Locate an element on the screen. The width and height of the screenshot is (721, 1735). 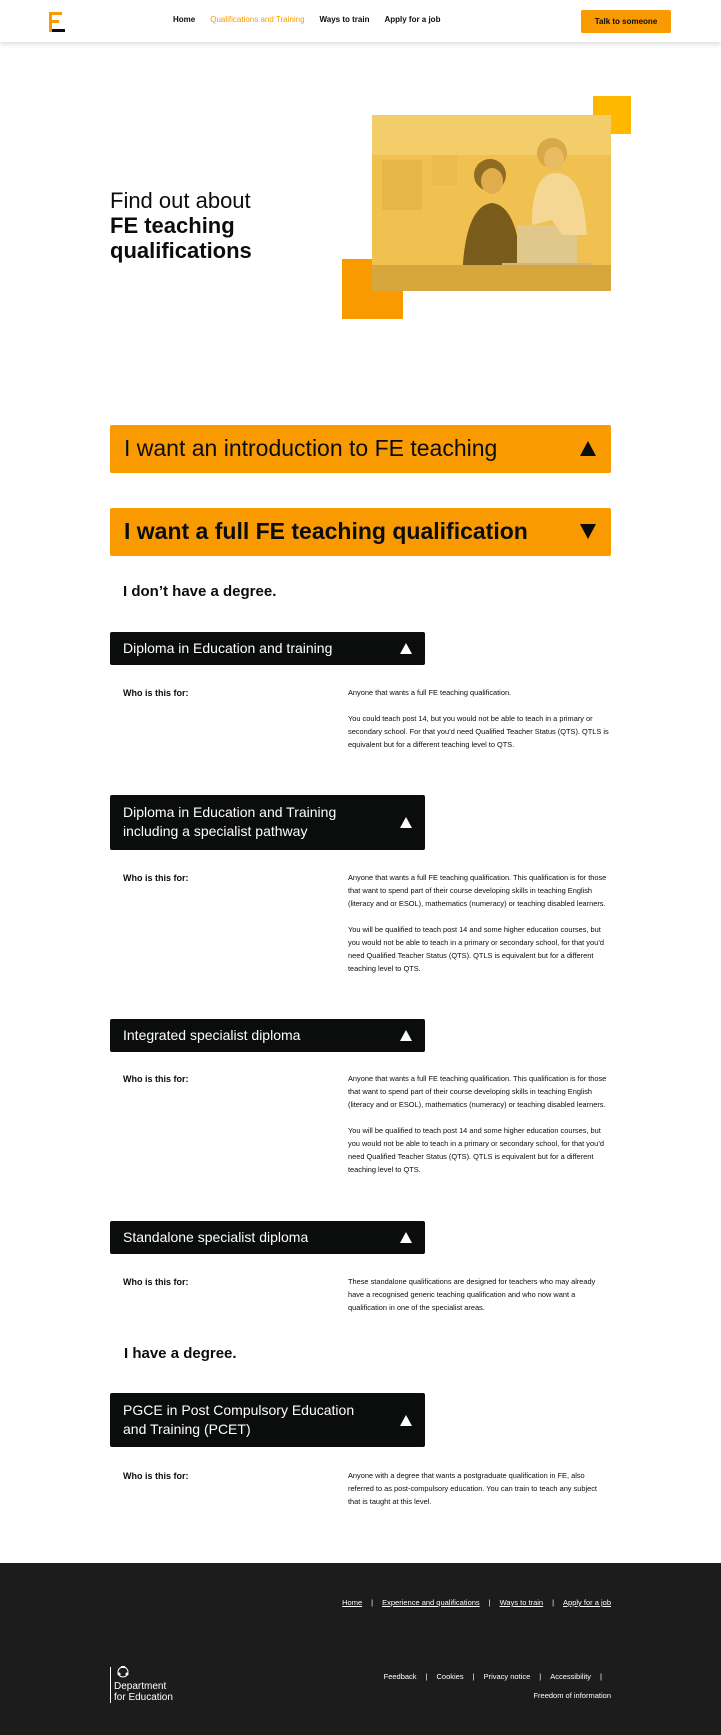
footer-link-ways-to-train: Ways to train is located at coordinates (521, 1602).